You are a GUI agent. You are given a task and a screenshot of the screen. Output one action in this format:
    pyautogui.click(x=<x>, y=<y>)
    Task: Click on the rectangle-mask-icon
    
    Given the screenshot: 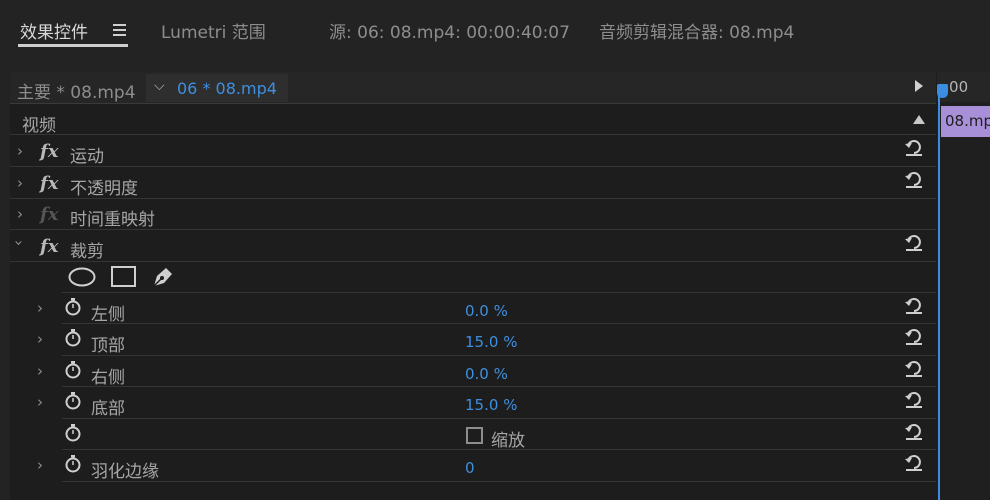 What is the action you would take?
    pyautogui.click(x=123, y=276)
    